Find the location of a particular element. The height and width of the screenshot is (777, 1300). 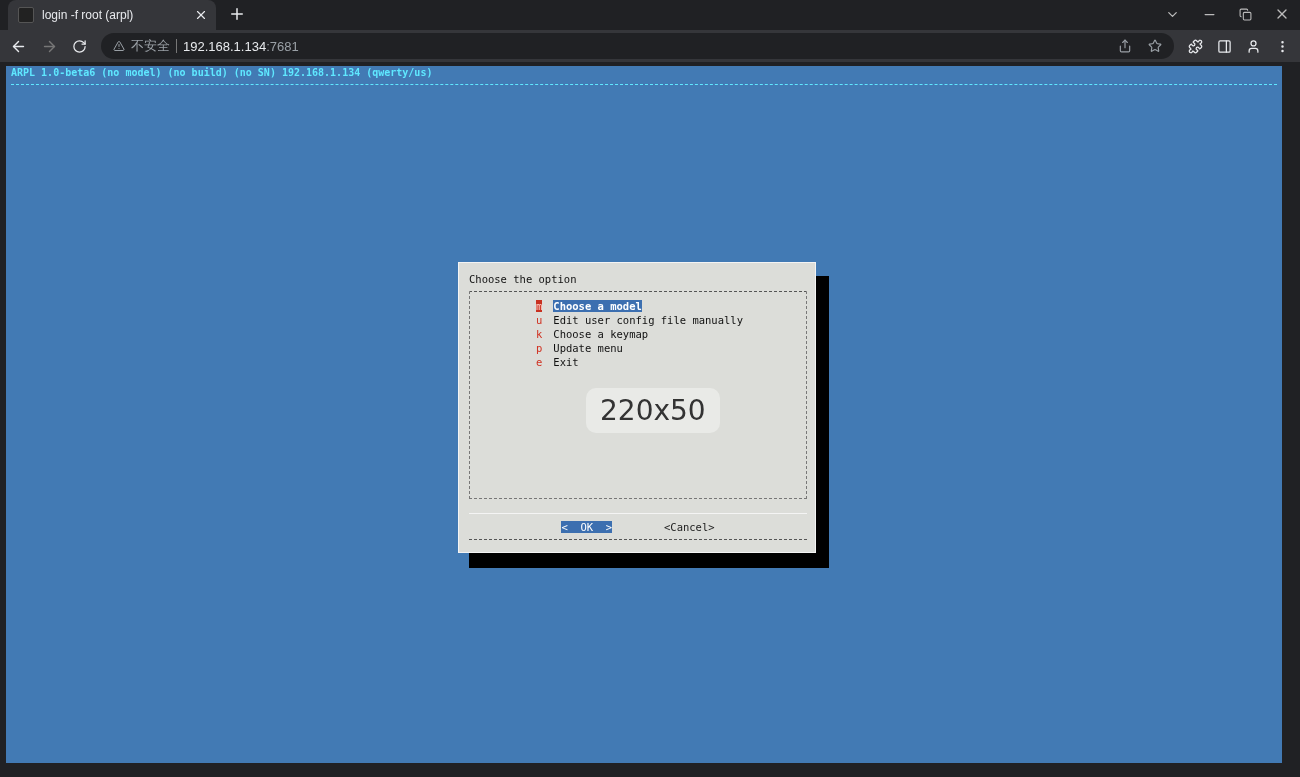

hotkey-label: e is located at coordinates (539, 362).